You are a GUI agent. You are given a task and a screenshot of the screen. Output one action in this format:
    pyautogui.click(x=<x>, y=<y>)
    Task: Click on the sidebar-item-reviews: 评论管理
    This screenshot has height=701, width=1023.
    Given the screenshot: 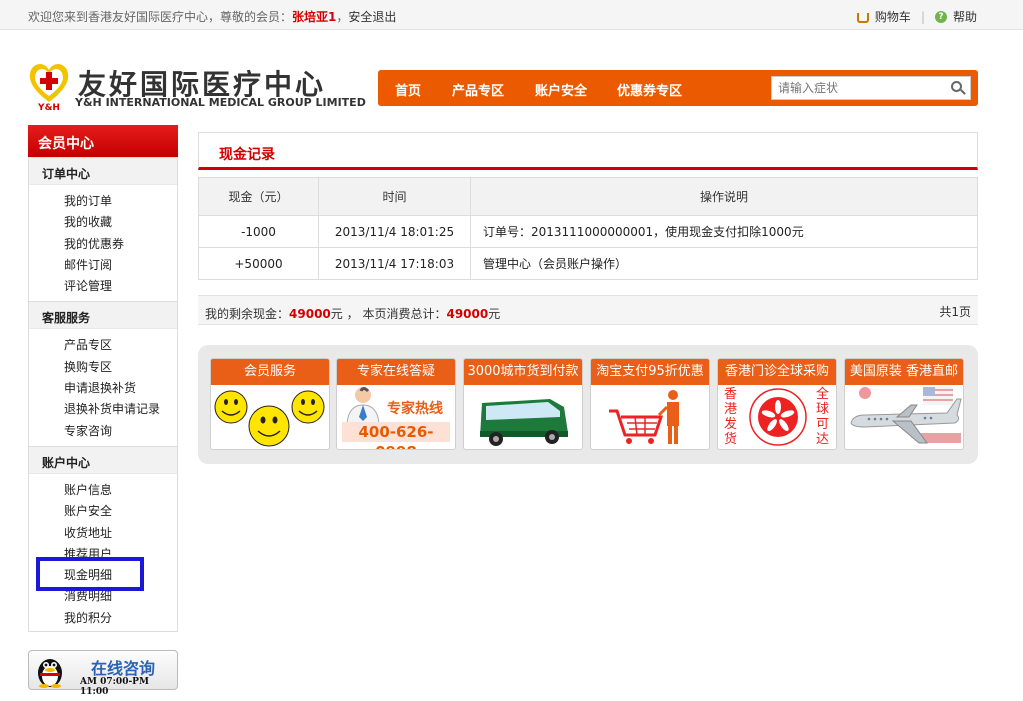 What is the action you would take?
    pyautogui.click(x=103, y=286)
    